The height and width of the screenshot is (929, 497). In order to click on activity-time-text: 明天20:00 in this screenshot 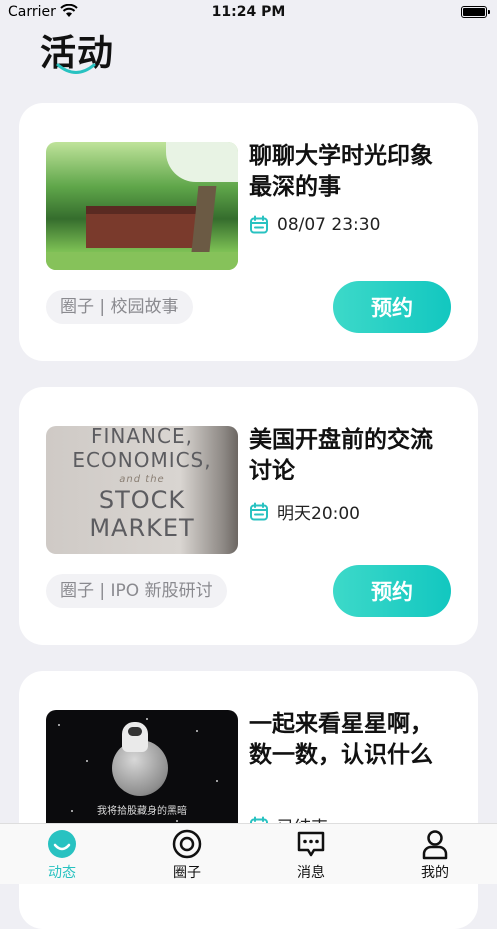, I will do `click(318, 514)`.